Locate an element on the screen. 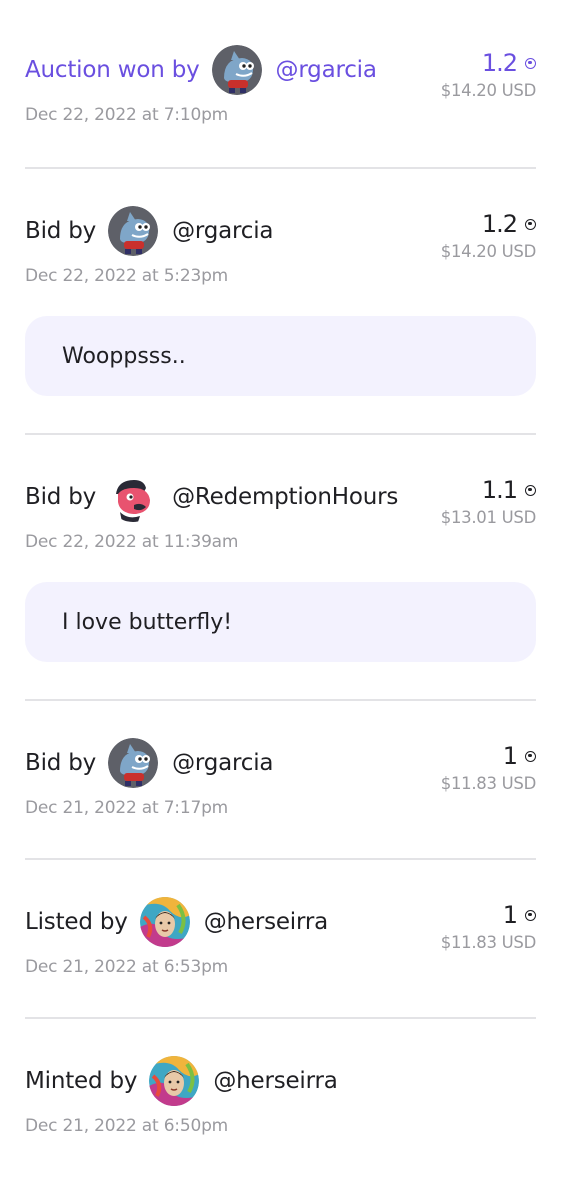 The width and height of the screenshot is (561, 1200). activity-timestamp: Dec 22, 2022 at 7:10pm is located at coordinates (127, 115).